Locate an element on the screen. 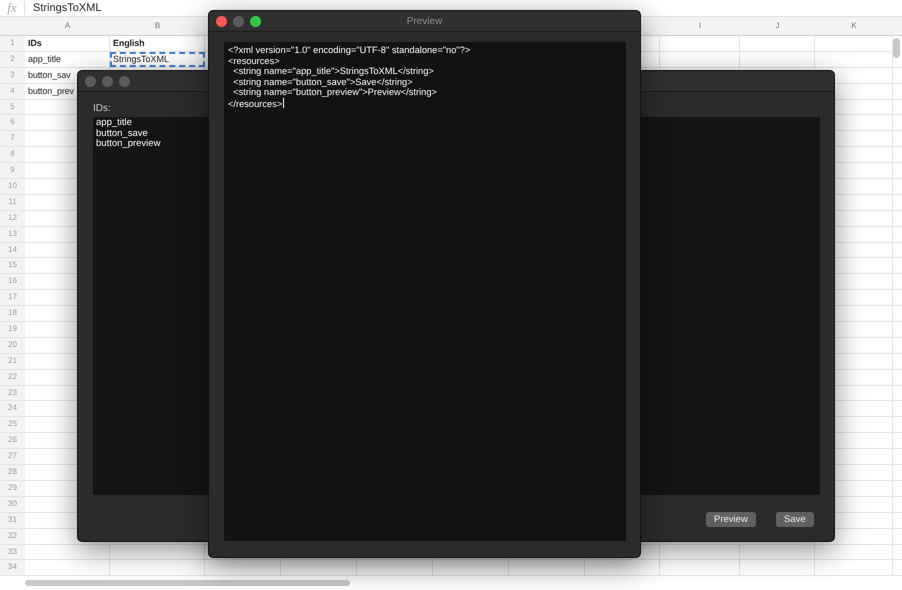 This screenshot has width=902, height=590. row-number: 3 is located at coordinates (12, 75).